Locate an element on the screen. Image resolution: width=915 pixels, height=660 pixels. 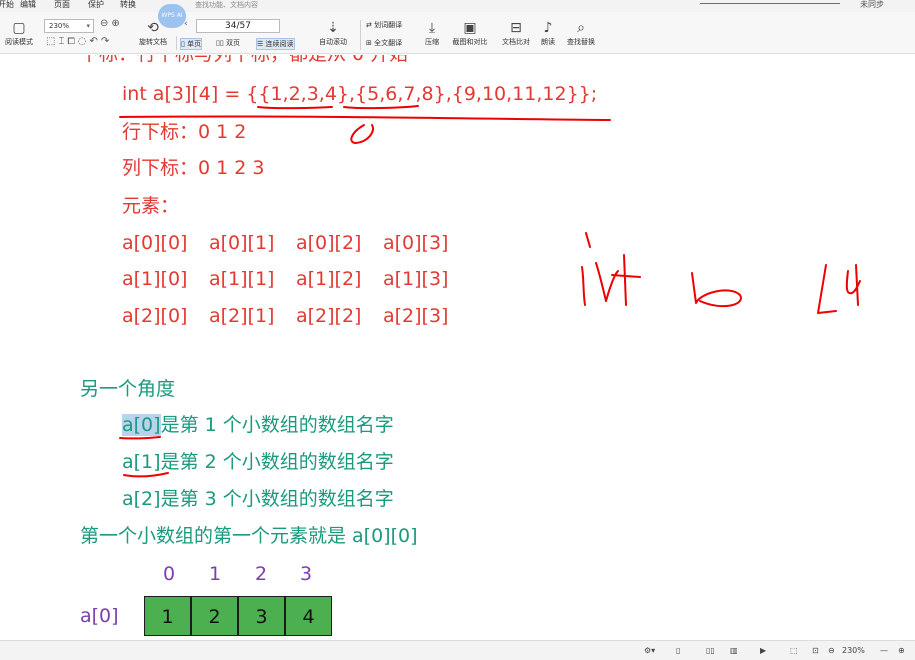
selected-text: a[0] is located at coordinates (141, 425).